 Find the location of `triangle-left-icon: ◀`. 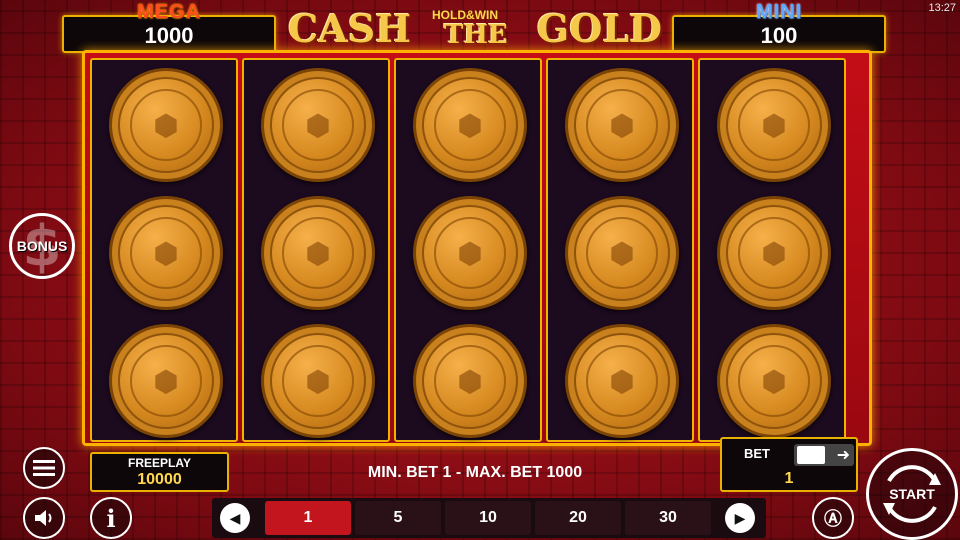

triangle-left-icon: ◀ is located at coordinates (235, 517).